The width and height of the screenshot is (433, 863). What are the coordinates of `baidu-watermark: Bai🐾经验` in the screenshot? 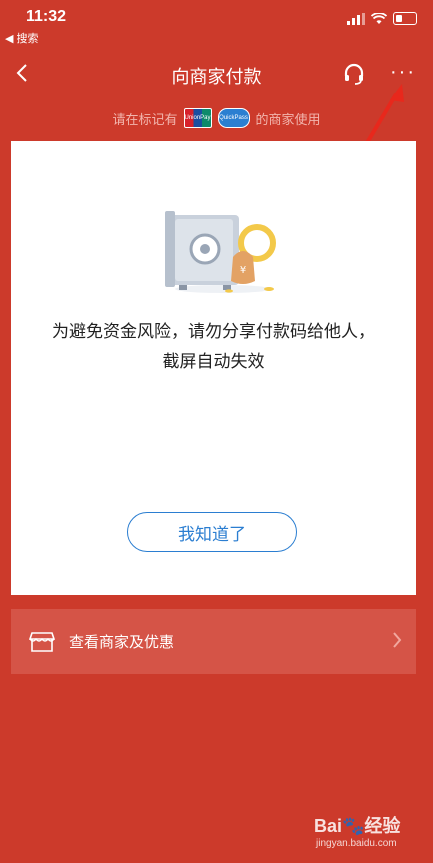 It's located at (357, 826).